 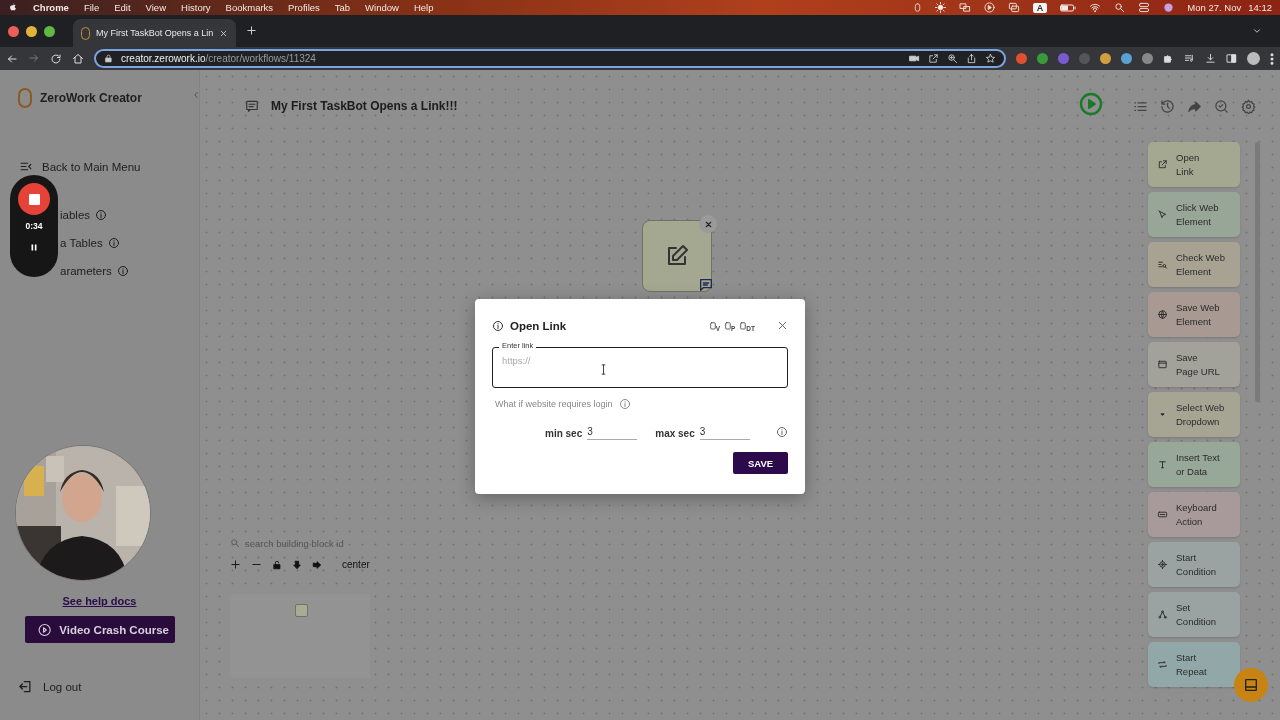 I want to click on check-circle-icon, so click(x=1221, y=106).